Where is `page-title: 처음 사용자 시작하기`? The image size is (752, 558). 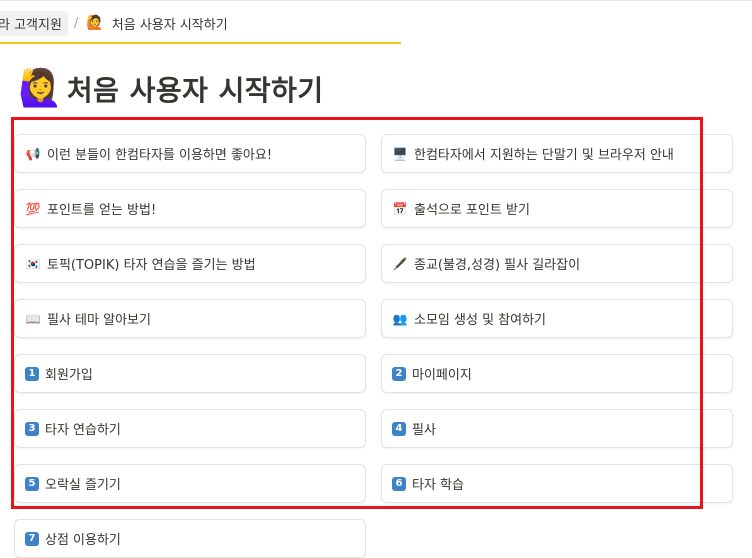
page-title: 처음 사용자 시작하기 is located at coordinates (195, 90).